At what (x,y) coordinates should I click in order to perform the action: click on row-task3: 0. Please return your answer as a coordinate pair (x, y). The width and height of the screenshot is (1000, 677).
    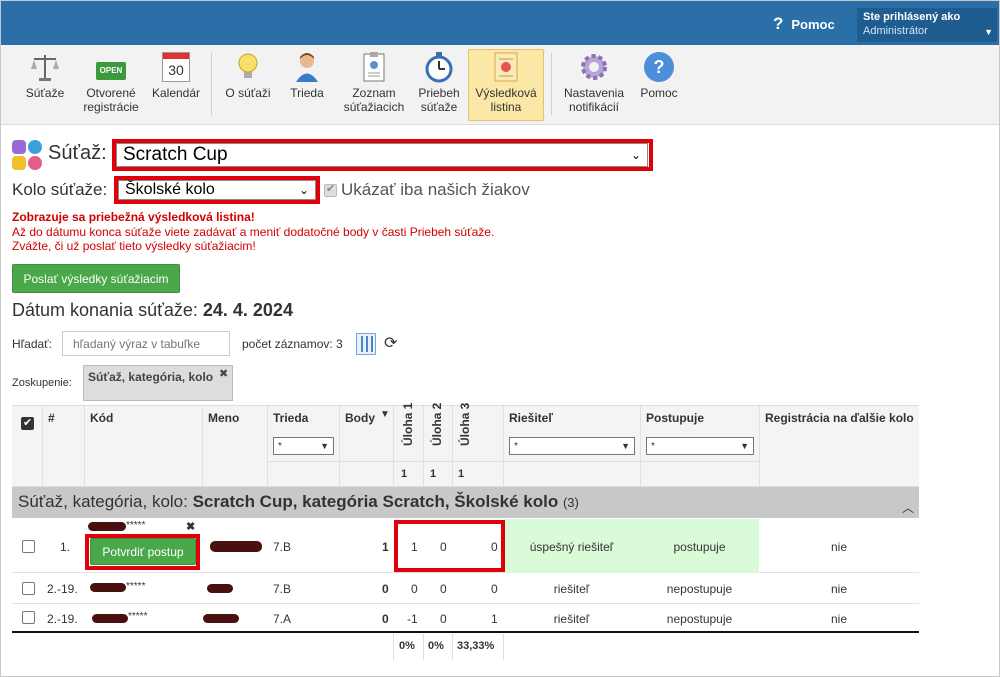
    Looking at the image, I should click on (494, 589).